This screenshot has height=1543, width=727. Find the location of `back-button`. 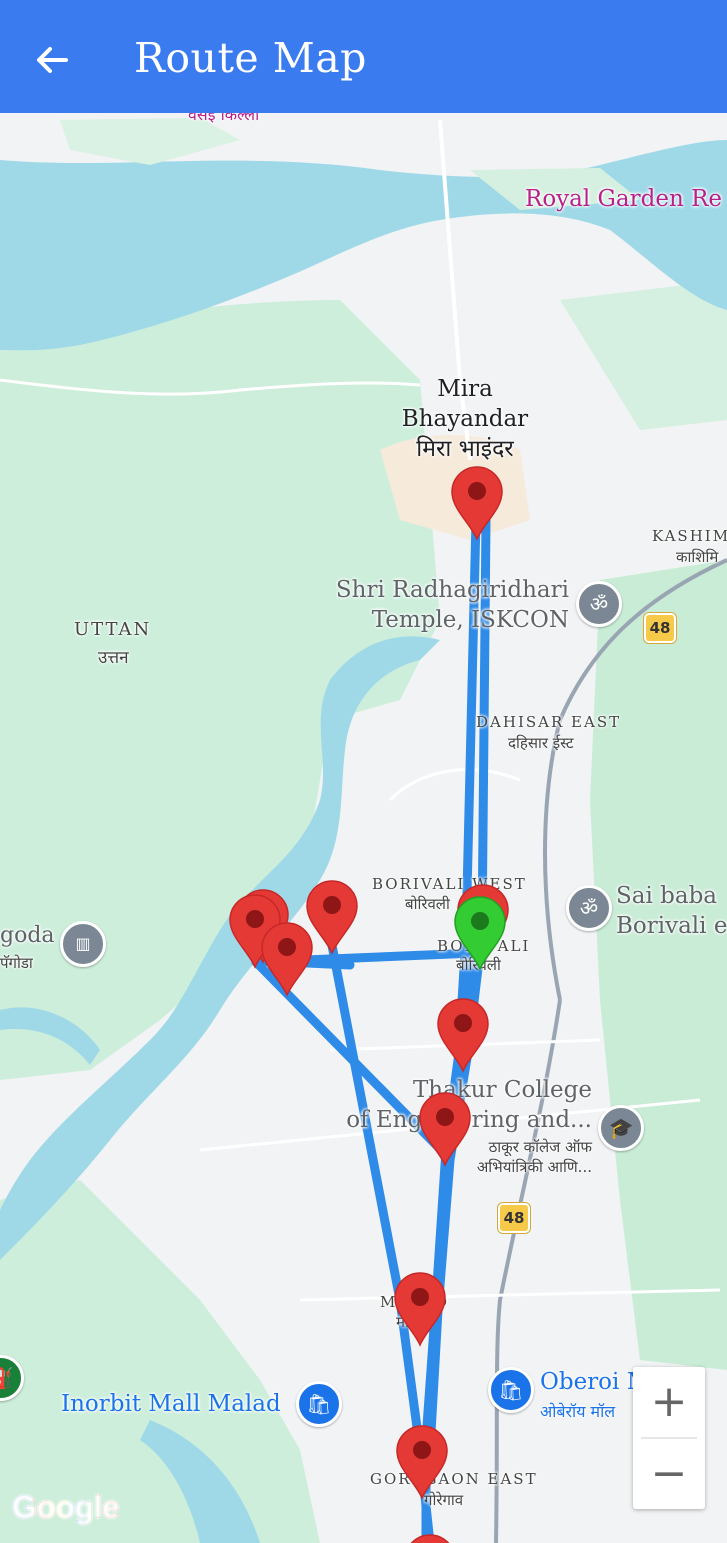

back-button is located at coordinates (52, 60).